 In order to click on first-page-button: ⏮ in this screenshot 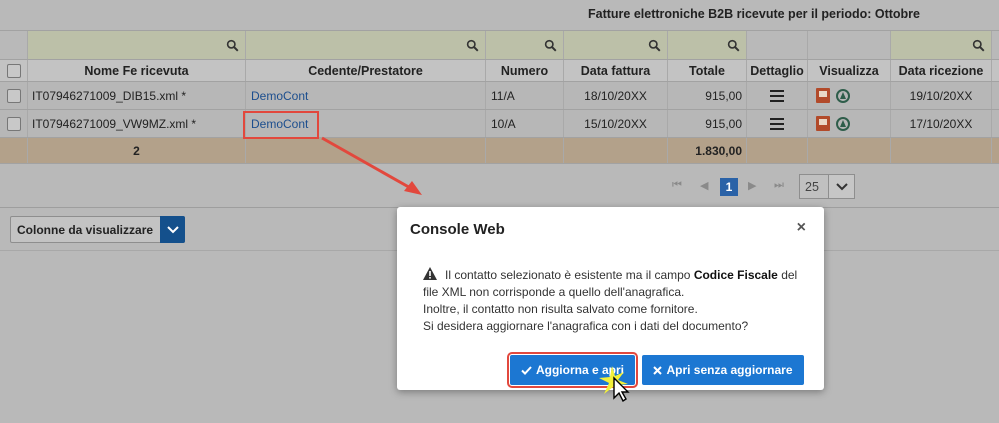, I will do `click(677, 185)`.